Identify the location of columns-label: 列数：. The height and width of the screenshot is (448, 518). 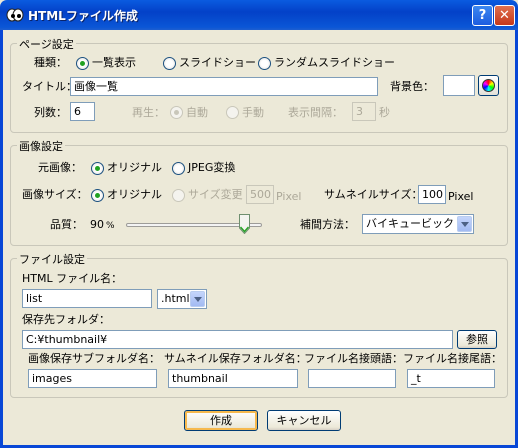
(50, 112).